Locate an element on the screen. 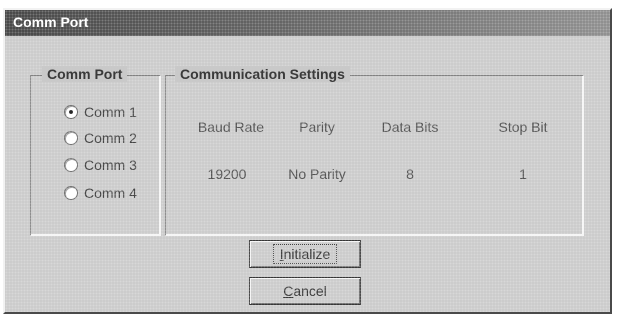  stop-bit-header: Stop Bit is located at coordinates (523, 127).